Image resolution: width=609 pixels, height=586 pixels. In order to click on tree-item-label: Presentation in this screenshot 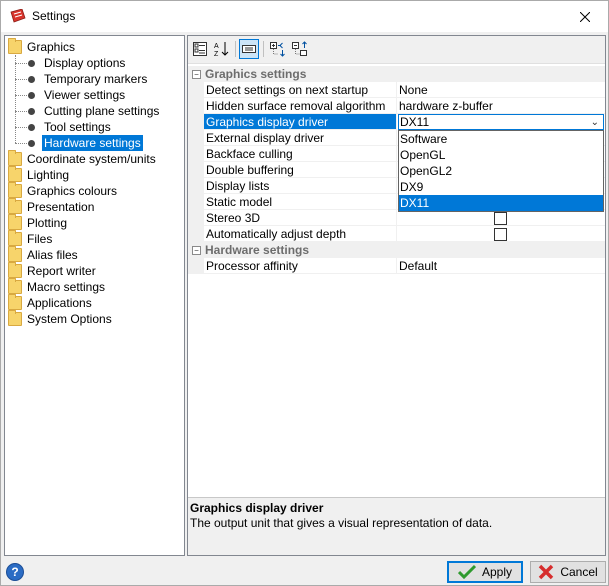, I will do `click(61, 207)`.